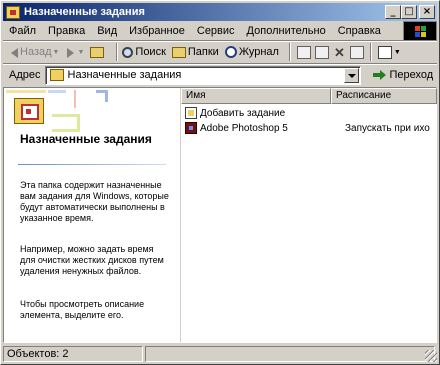 This screenshot has width=440, height=365. I want to click on status-bar: Объектов: 2, so click(220, 353).